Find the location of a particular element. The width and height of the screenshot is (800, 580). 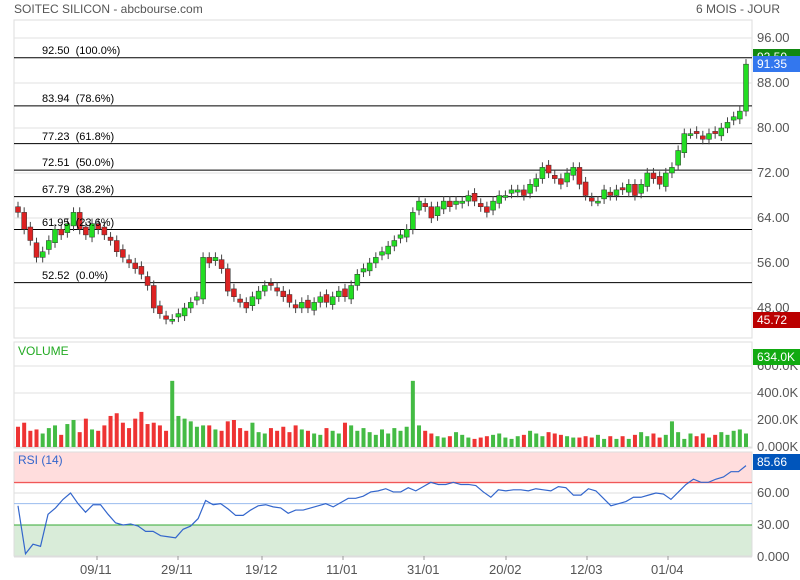

price-tick-label: 80.00 is located at coordinates (773, 127).